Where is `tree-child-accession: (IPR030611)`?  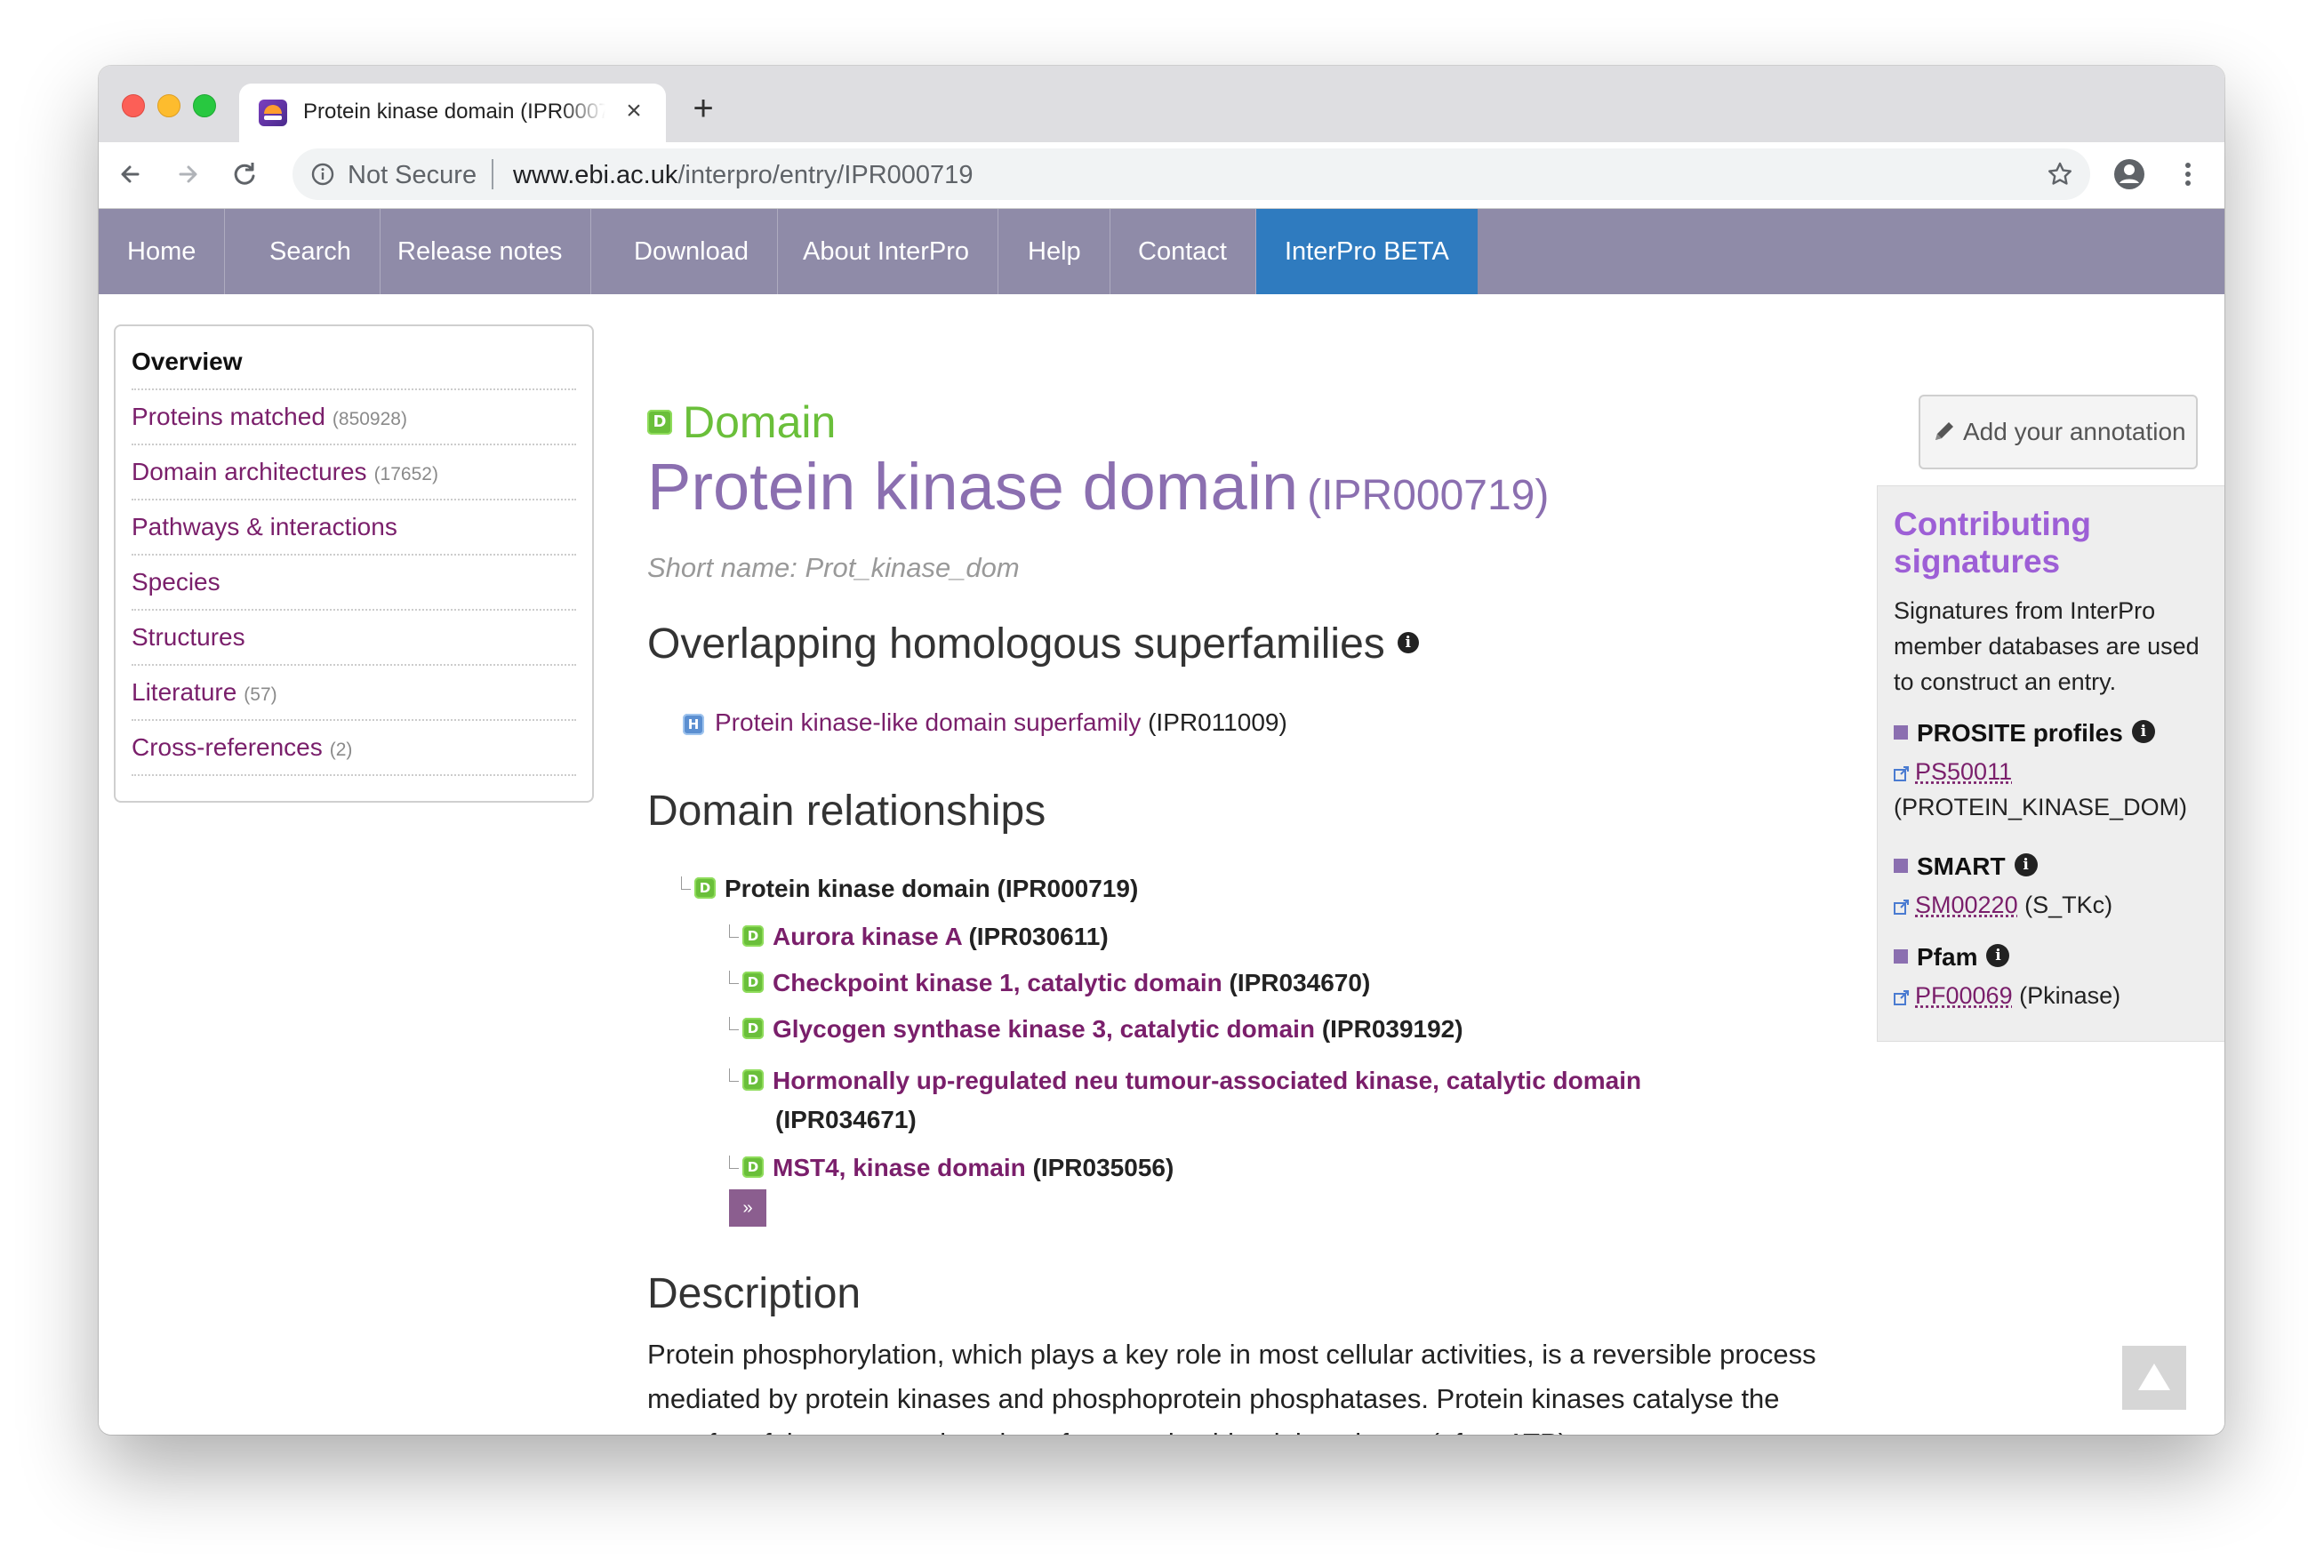
tree-child-accession: (IPR030611) is located at coordinates (1038, 936).